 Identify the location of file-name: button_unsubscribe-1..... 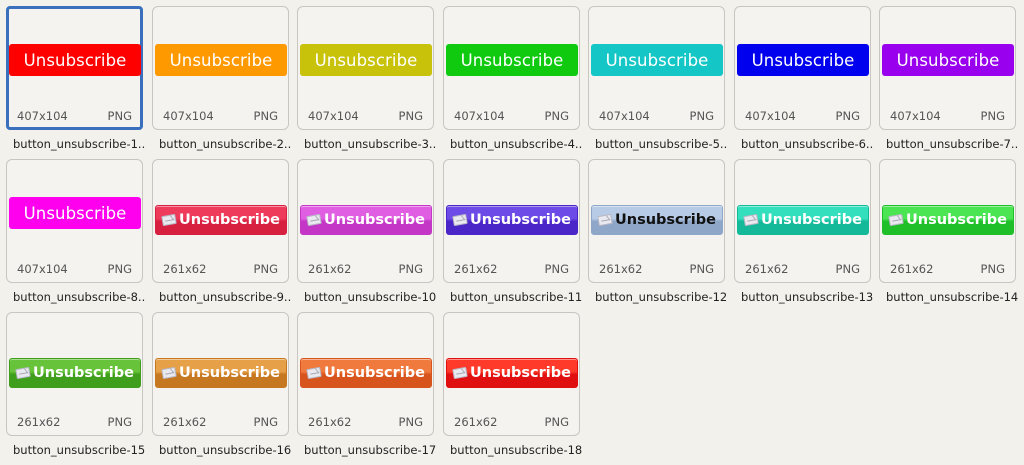
(79, 144).